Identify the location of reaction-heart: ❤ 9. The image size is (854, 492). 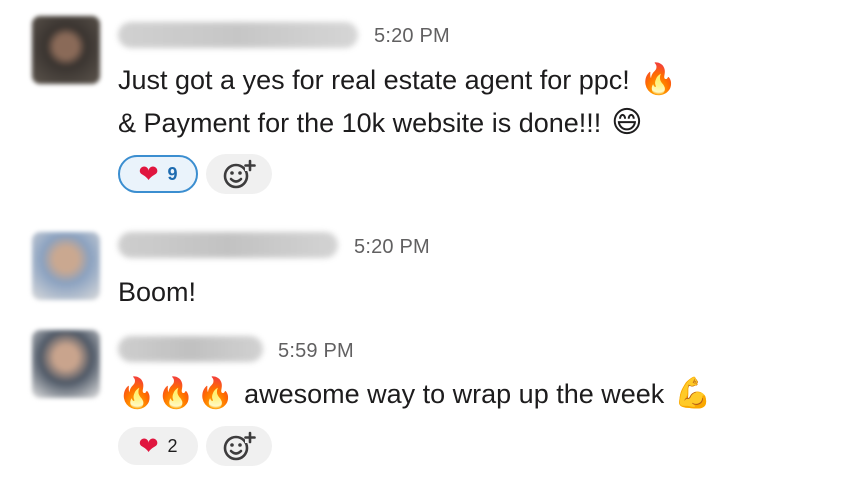
(158, 174).